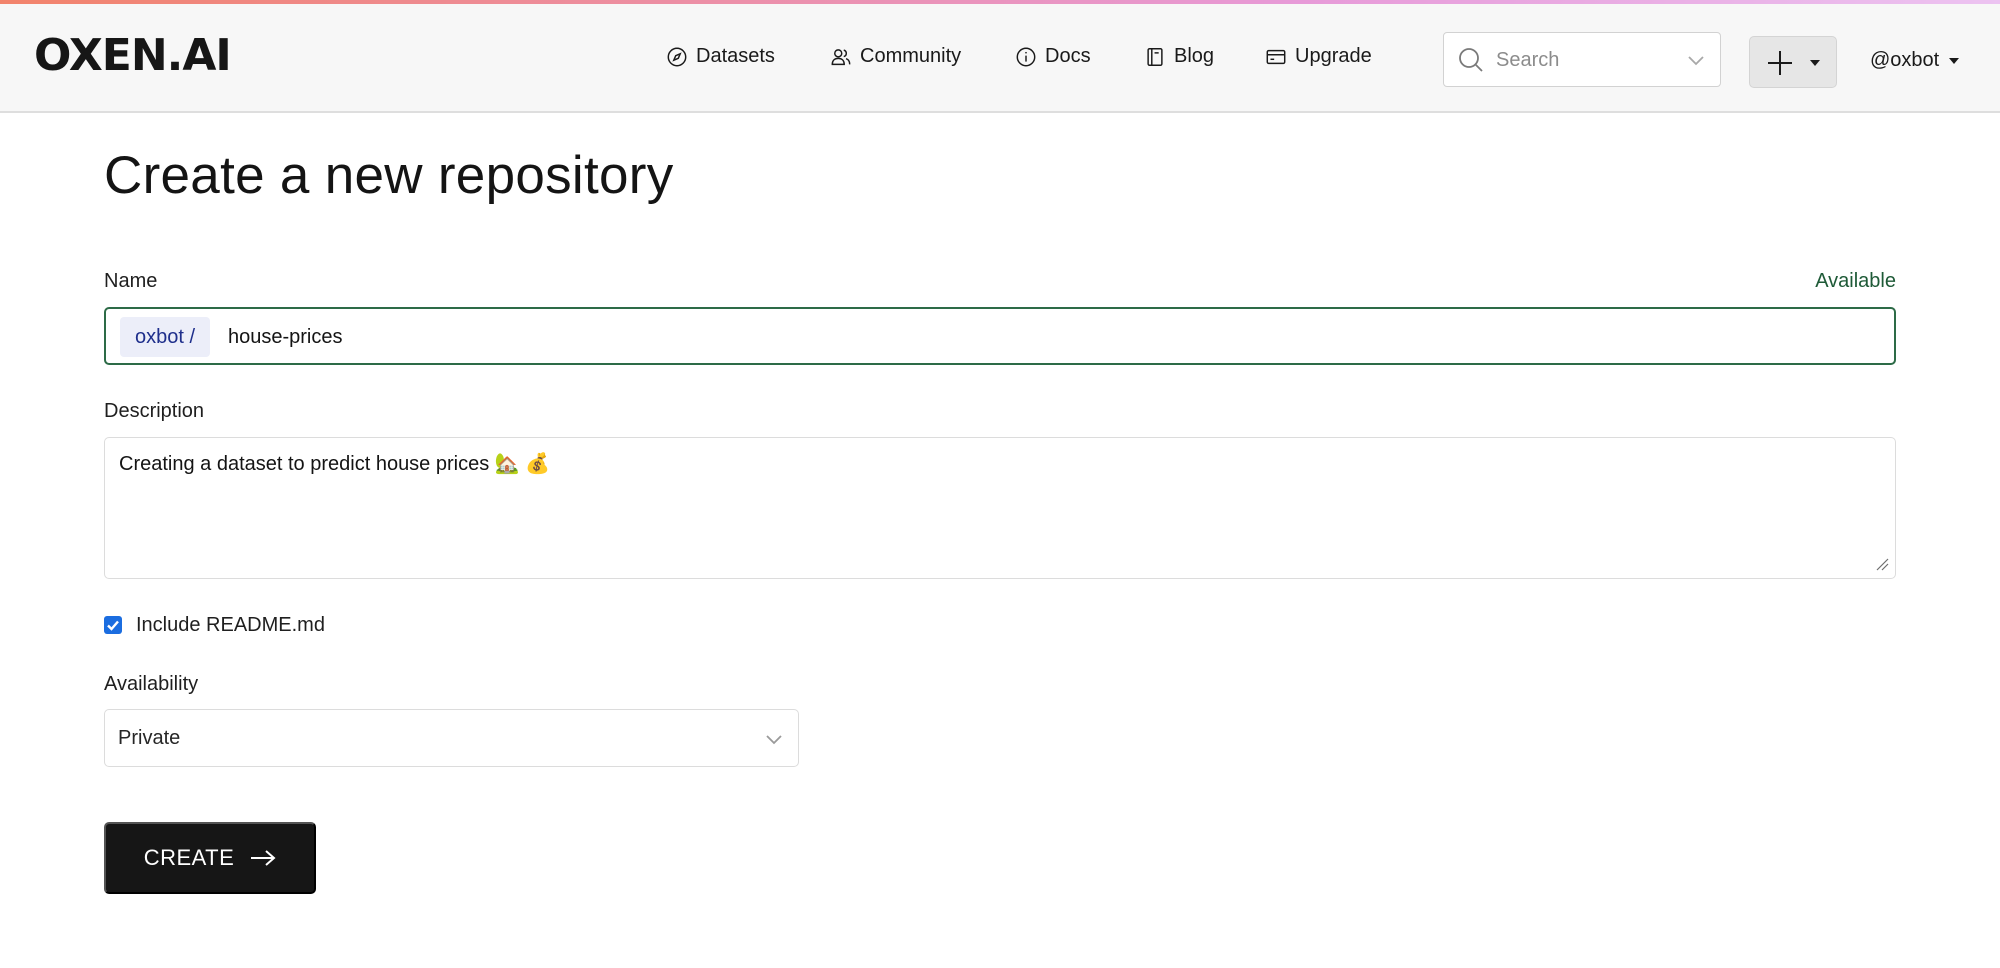  What do you see at coordinates (1333, 56) in the screenshot?
I see `nav-item-label: Upgrade` at bounding box center [1333, 56].